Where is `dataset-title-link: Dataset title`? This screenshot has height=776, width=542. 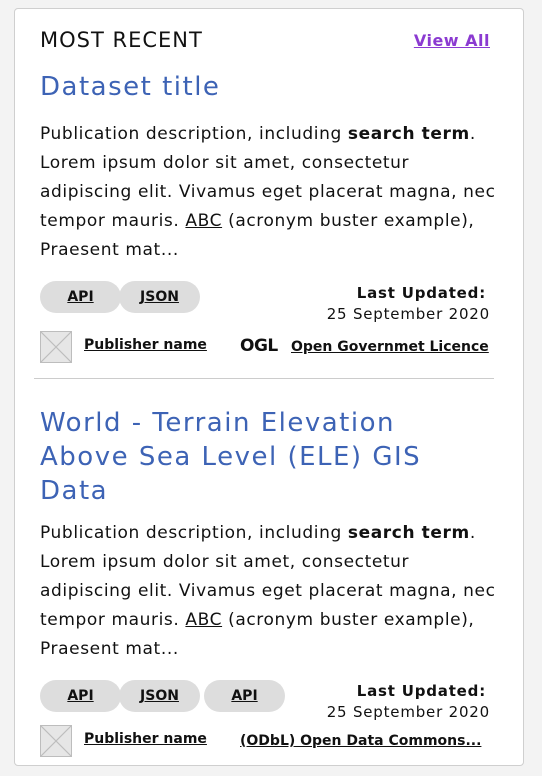 dataset-title-link: Dataset title is located at coordinates (260, 87).